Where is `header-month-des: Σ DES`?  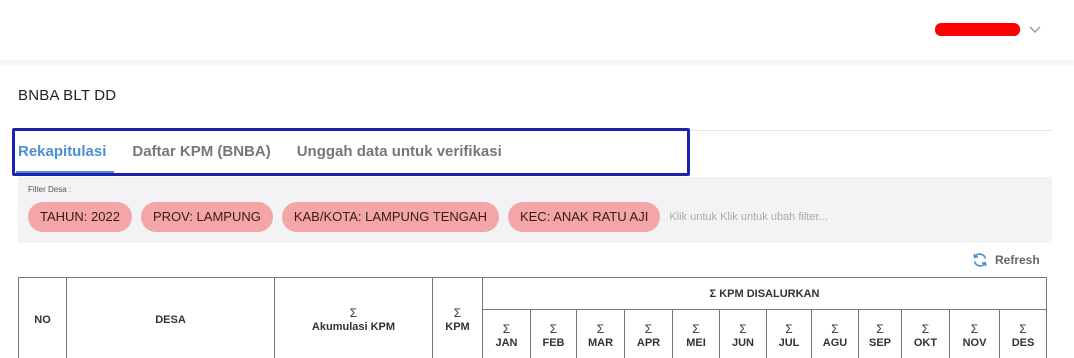
header-month-des: Σ DES is located at coordinates (1023, 333).